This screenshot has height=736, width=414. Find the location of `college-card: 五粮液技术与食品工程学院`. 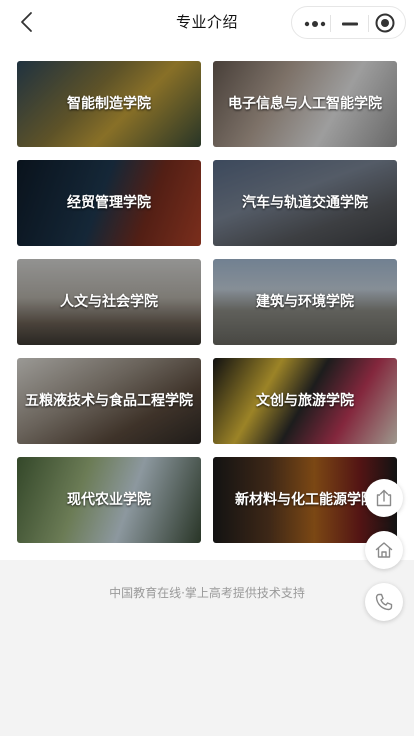

college-card: 五粮液技术与食品工程学院 is located at coordinates (109, 401).